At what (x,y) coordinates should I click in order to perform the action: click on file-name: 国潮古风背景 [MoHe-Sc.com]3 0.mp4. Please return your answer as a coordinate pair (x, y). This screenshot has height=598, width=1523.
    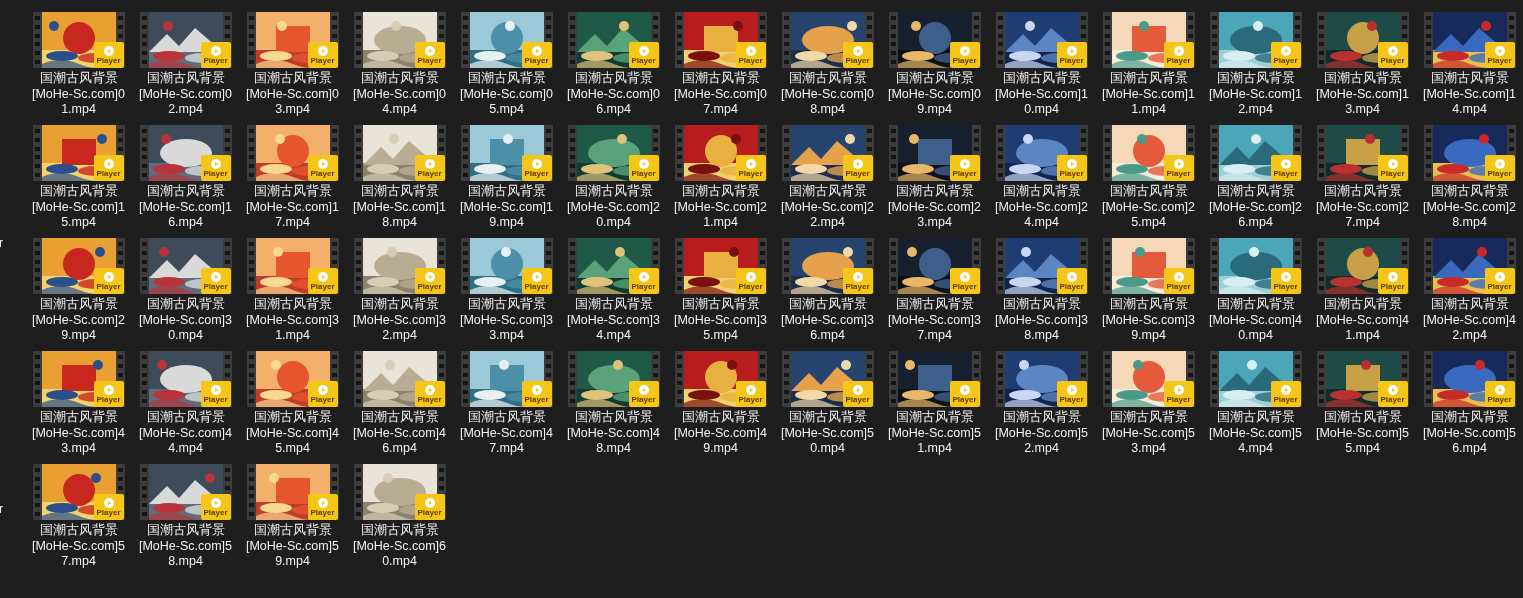
    Looking at the image, I should click on (185, 320).